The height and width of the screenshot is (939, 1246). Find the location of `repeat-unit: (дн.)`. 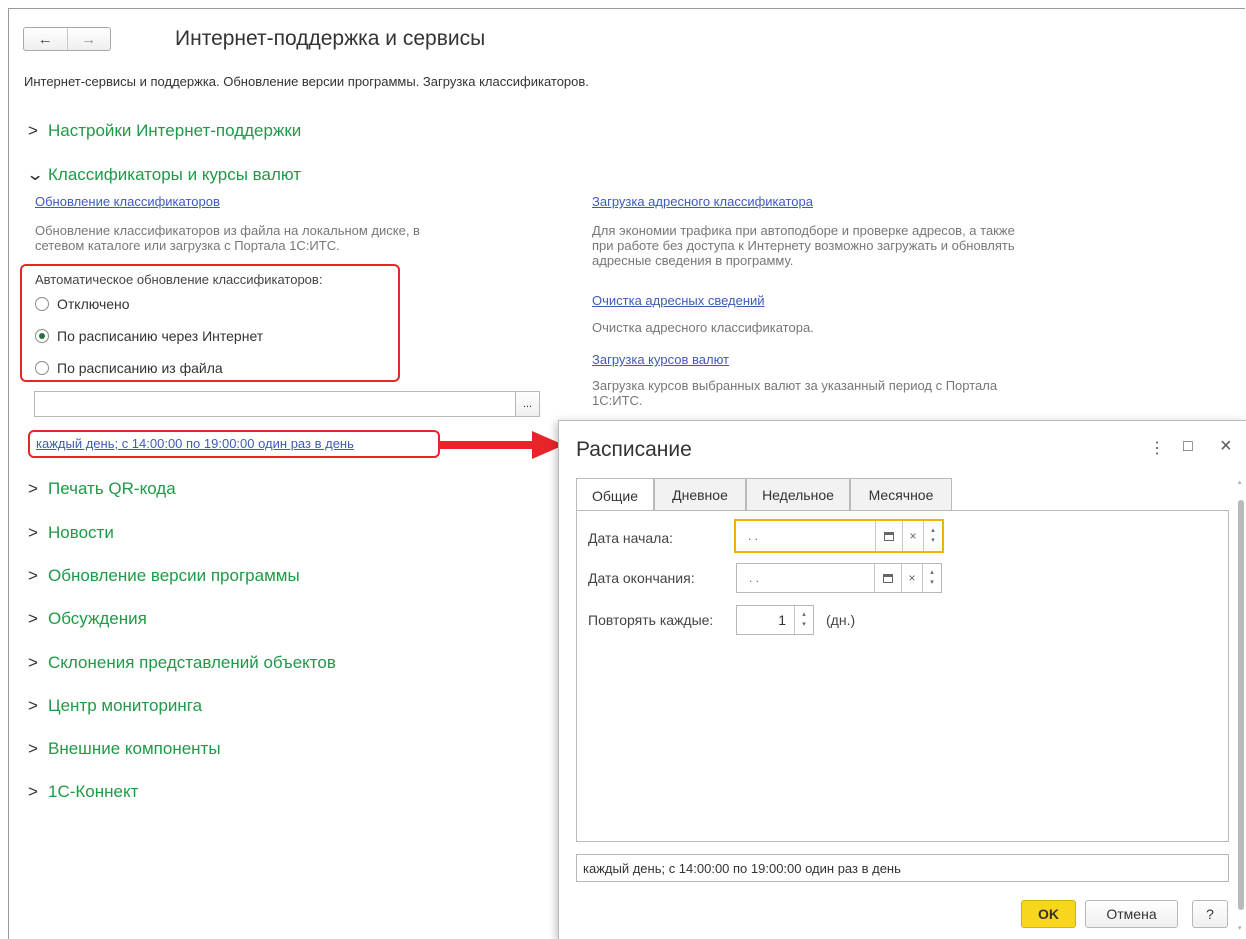

repeat-unit: (дн.) is located at coordinates (841, 620).